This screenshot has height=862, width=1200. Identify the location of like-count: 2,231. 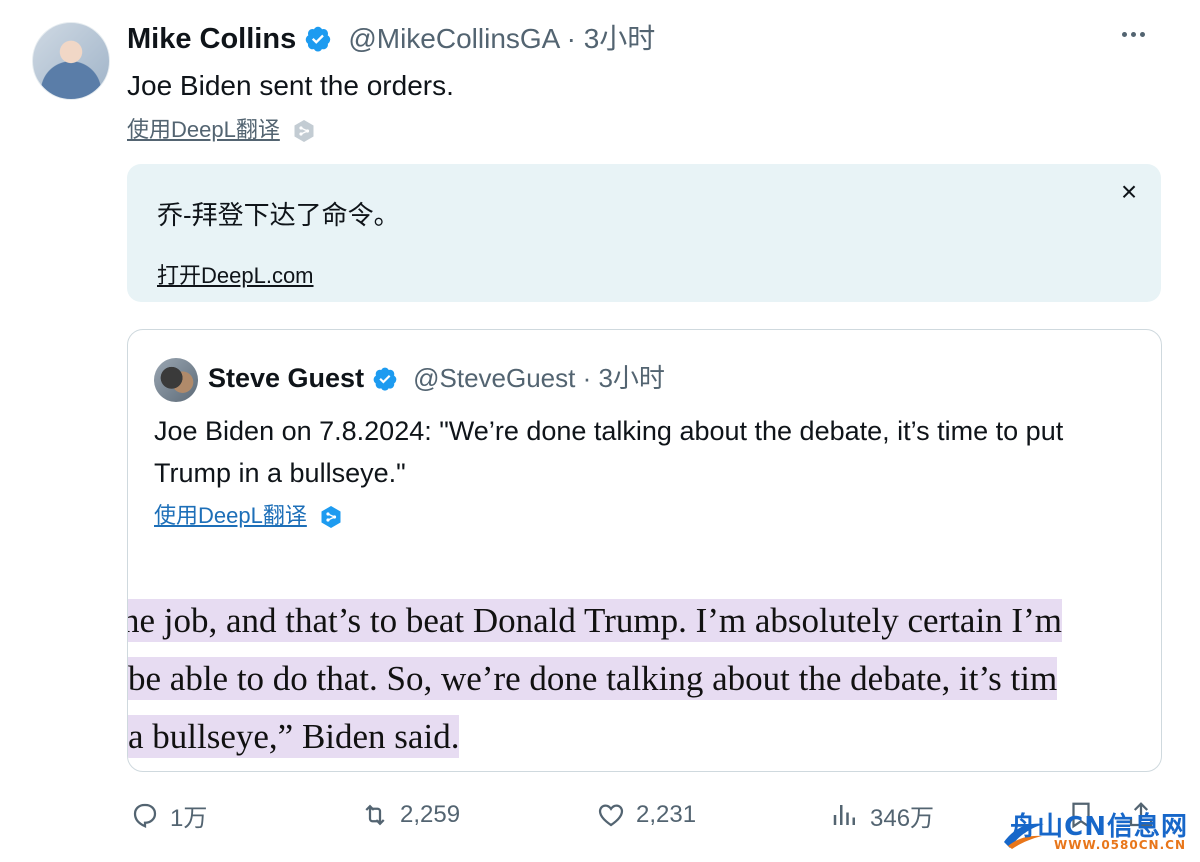
(666, 814).